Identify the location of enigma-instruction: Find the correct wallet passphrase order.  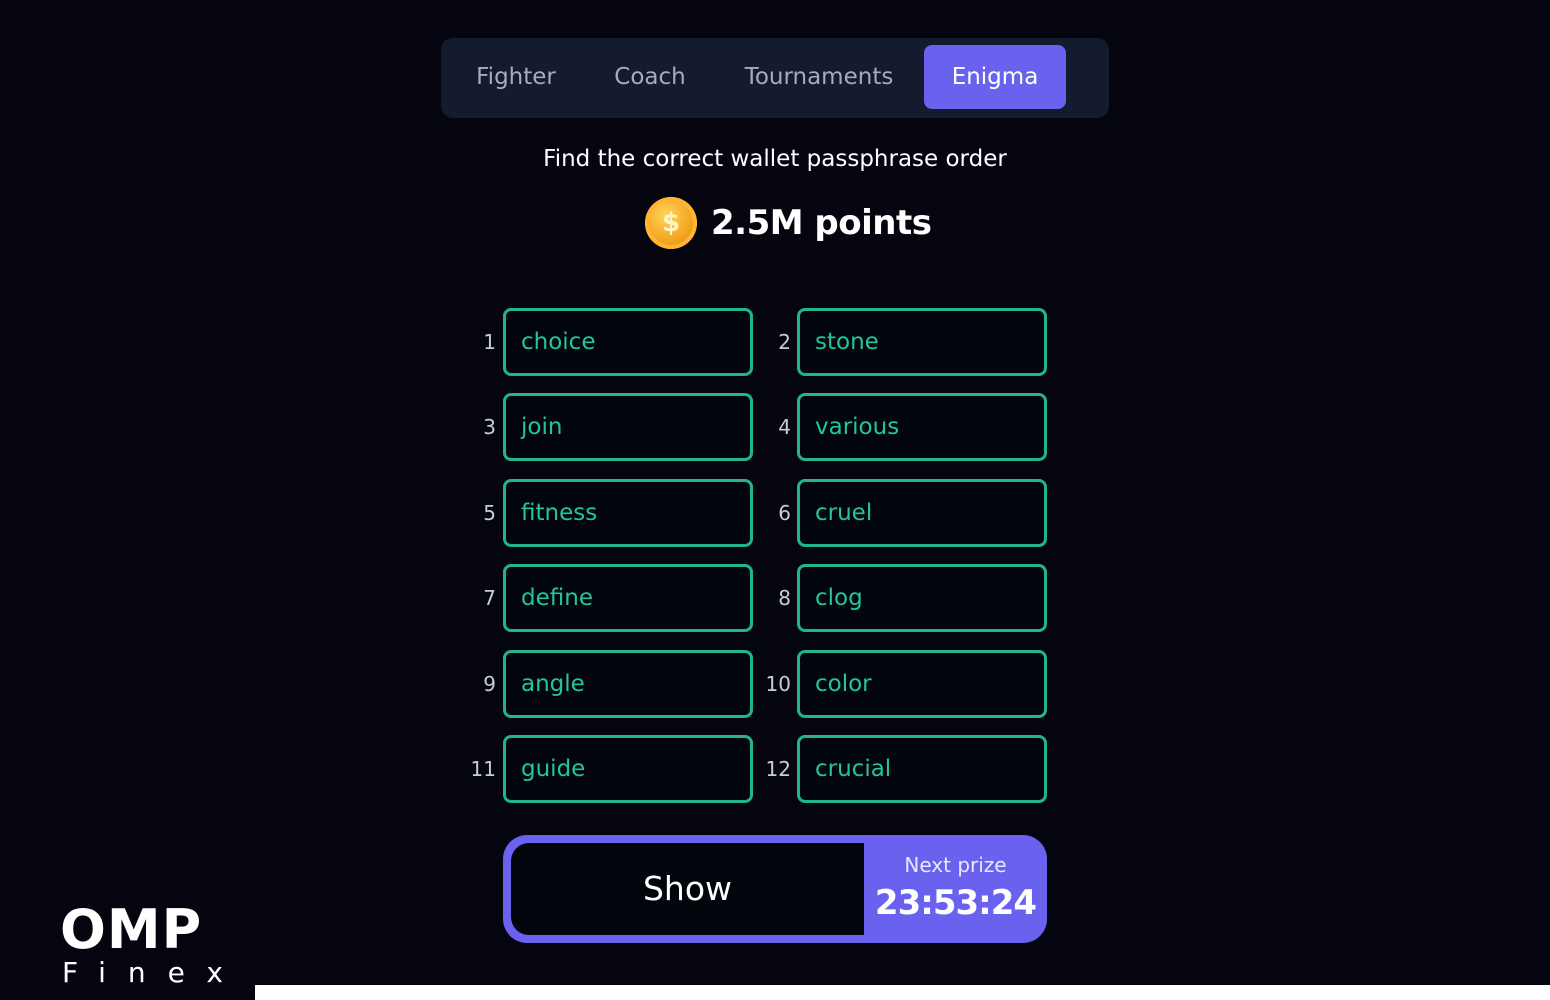
(775, 159).